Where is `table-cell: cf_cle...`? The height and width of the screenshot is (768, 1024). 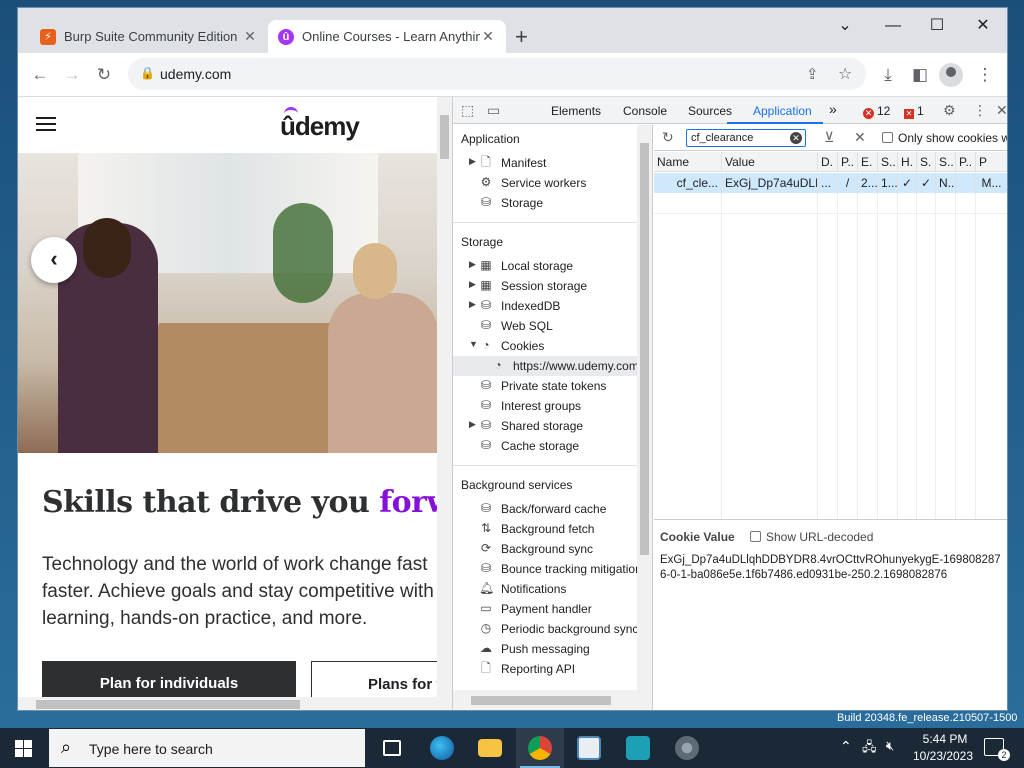 table-cell: cf_cle... is located at coordinates (688, 183).